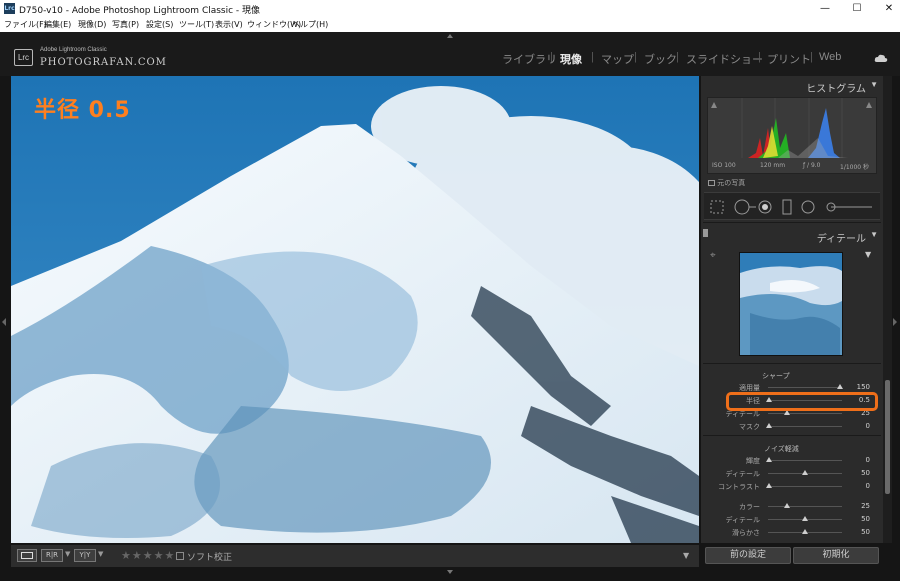  I want to click on scrollbar-thumb, so click(887, 437).